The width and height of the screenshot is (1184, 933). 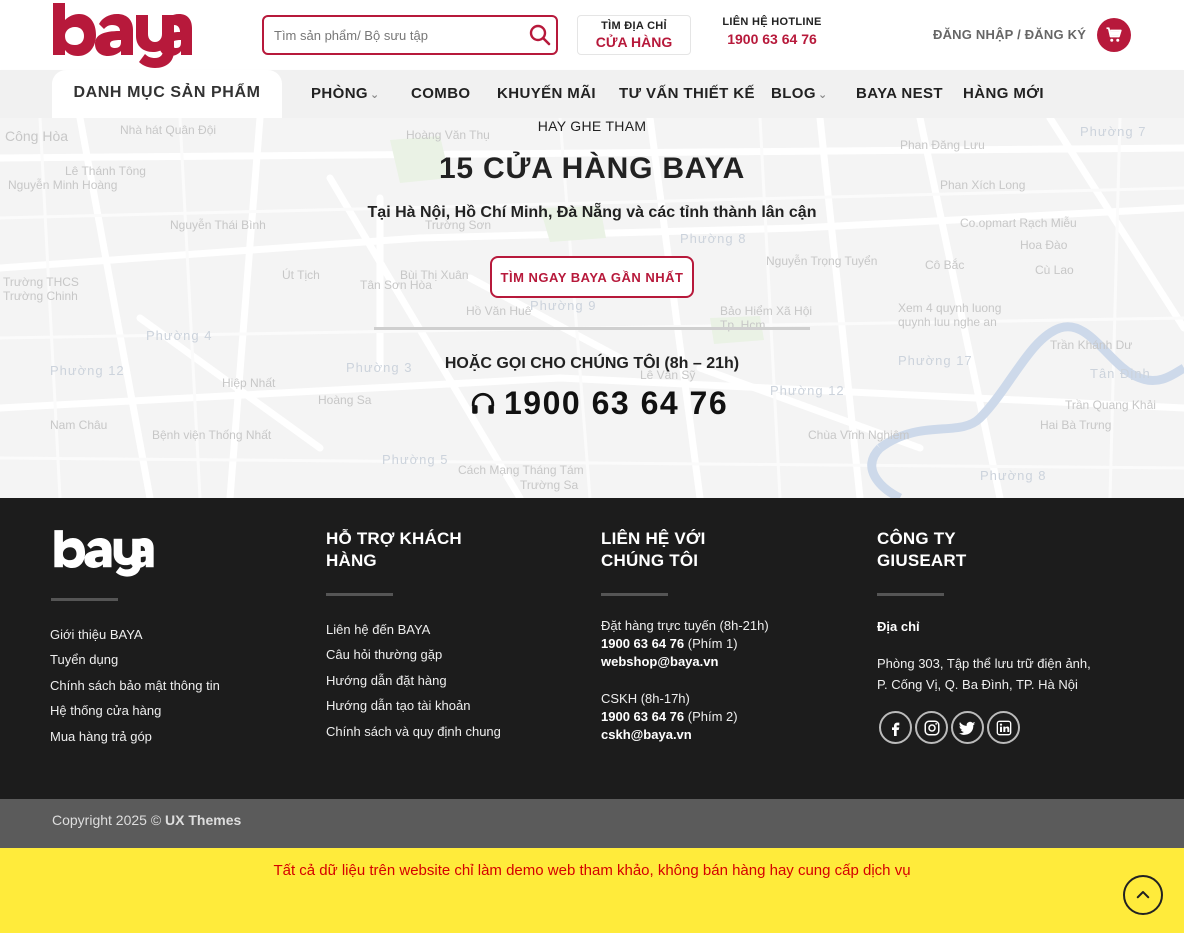 What do you see at coordinates (592, 363) in the screenshot?
I see `call-heading: HOẶC GỌI CHO CHÚNG TÔI (8h – 21h)` at bounding box center [592, 363].